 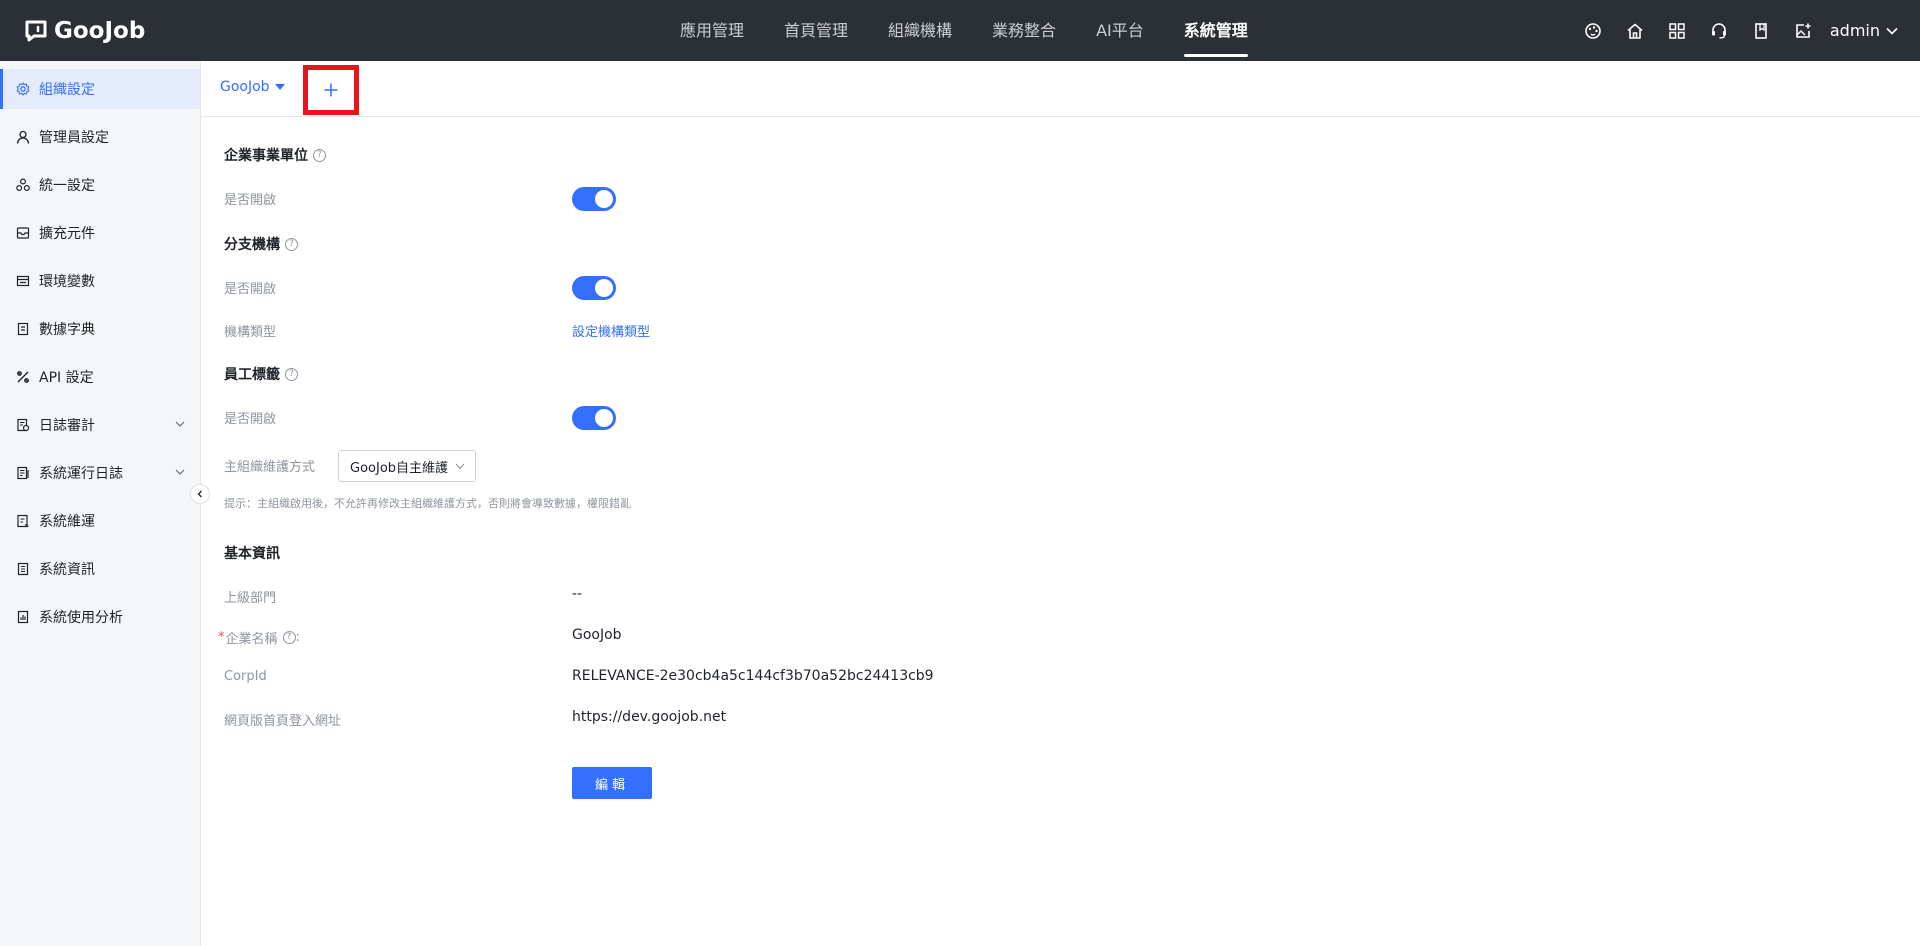 What do you see at coordinates (81, 474) in the screenshot?
I see `sidebar-item-label: 系統運行日誌` at bounding box center [81, 474].